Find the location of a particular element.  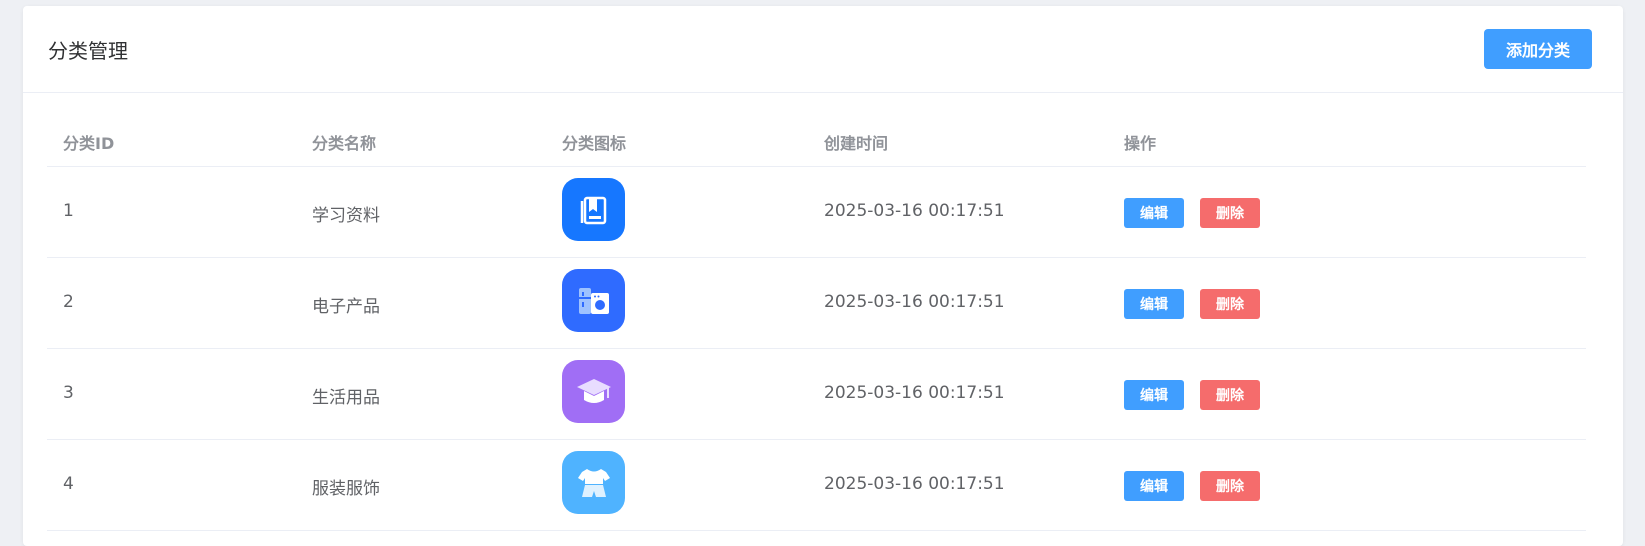

add-category-button: 添加分类 is located at coordinates (1538, 49).